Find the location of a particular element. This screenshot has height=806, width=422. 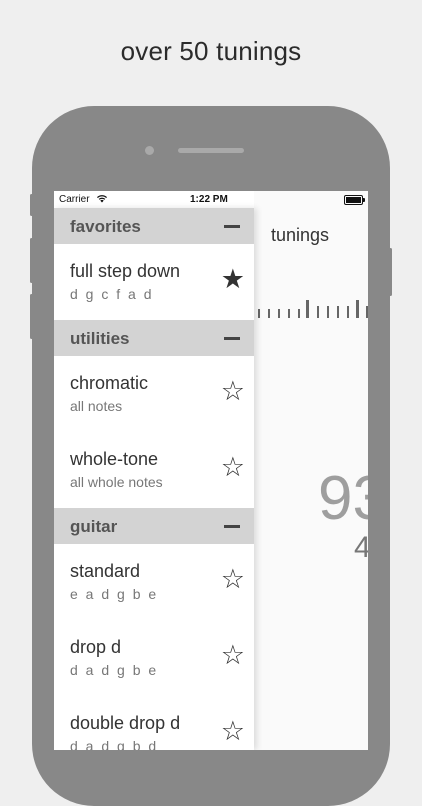

tuning-name: chromatic is located at coordinates (109, 383).